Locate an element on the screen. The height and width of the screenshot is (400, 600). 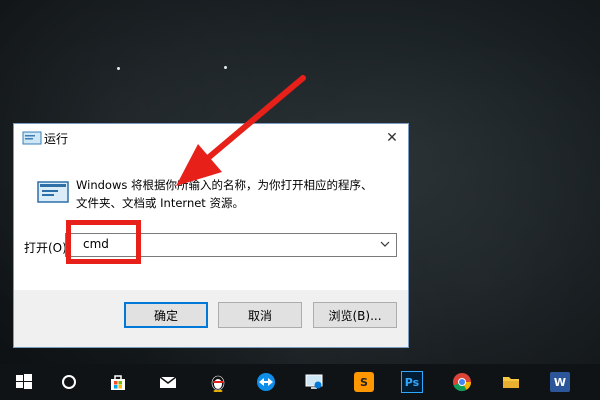
teamviewer-icon is located at coordinates (266, 382).